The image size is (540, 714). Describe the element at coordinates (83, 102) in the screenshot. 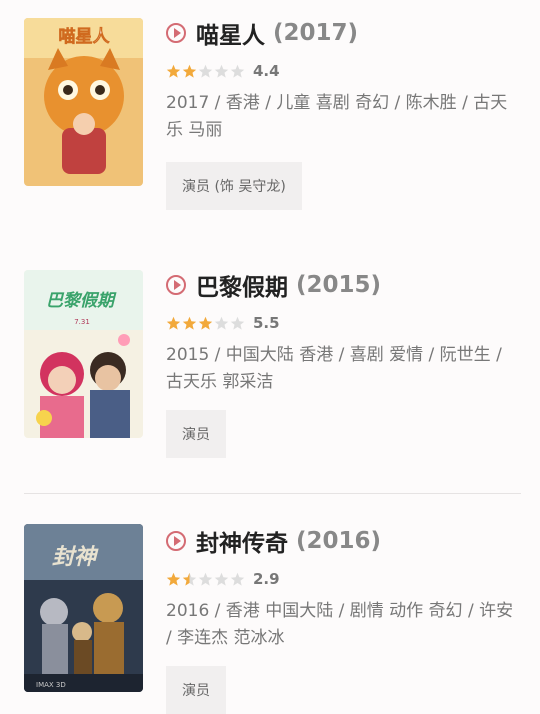

I see `movie-poster: 喵星人` at that location.